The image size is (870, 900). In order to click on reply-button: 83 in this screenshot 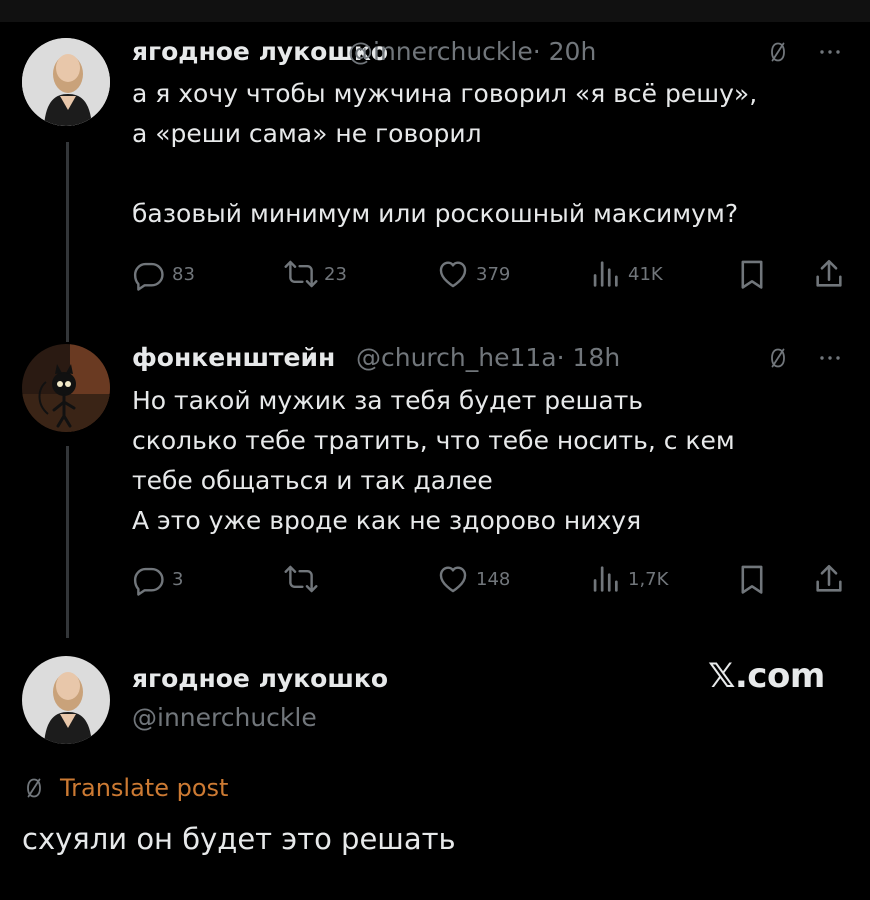, I will do `click(163, 274)`.